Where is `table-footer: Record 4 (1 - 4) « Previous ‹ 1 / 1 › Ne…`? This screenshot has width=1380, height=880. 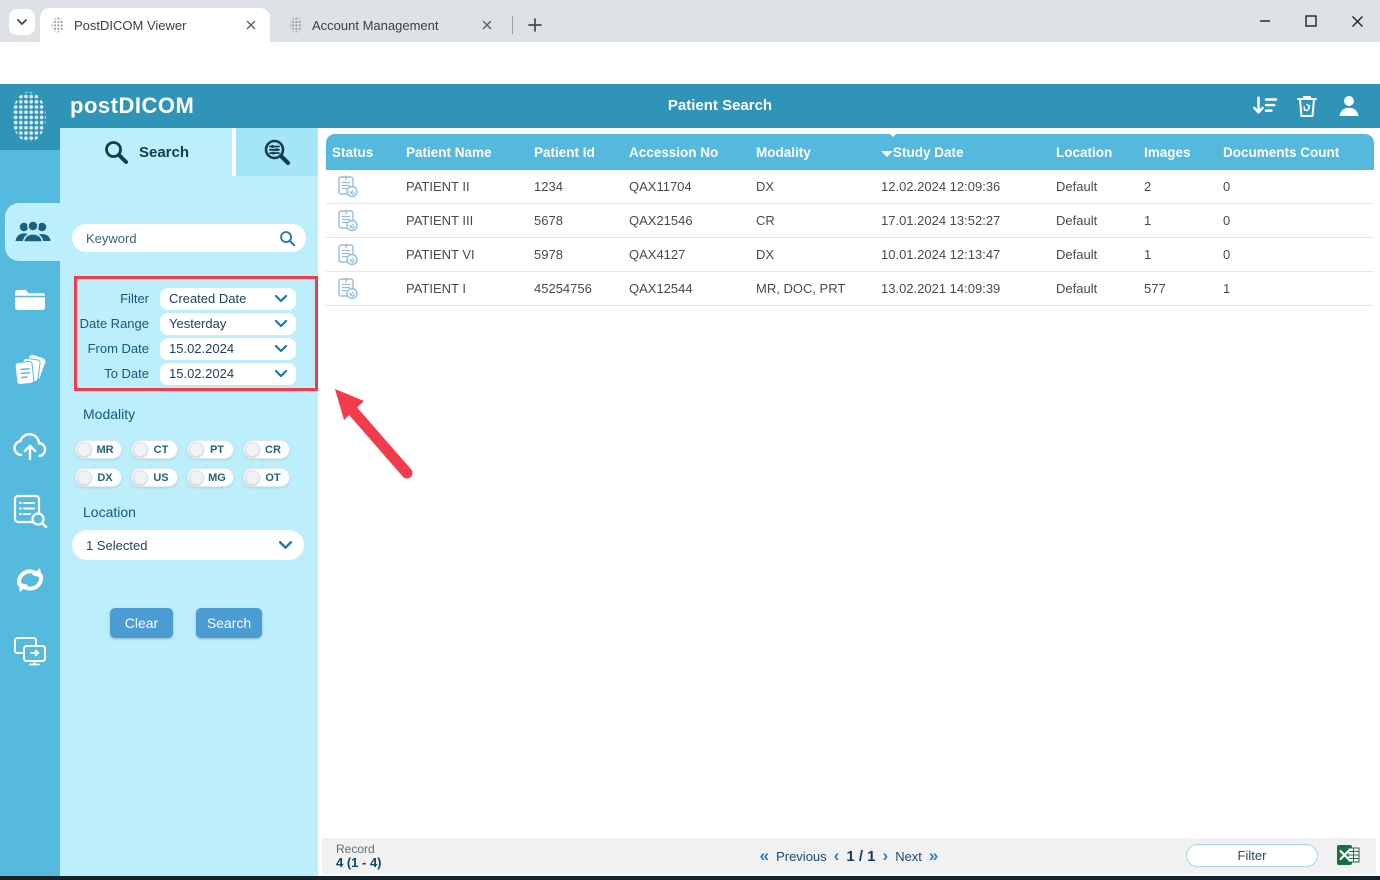
table-footer: Record 4 (1 - 4) « Previous ‹ 1 / 1 › Ne… is located at coordinates (849, 856).